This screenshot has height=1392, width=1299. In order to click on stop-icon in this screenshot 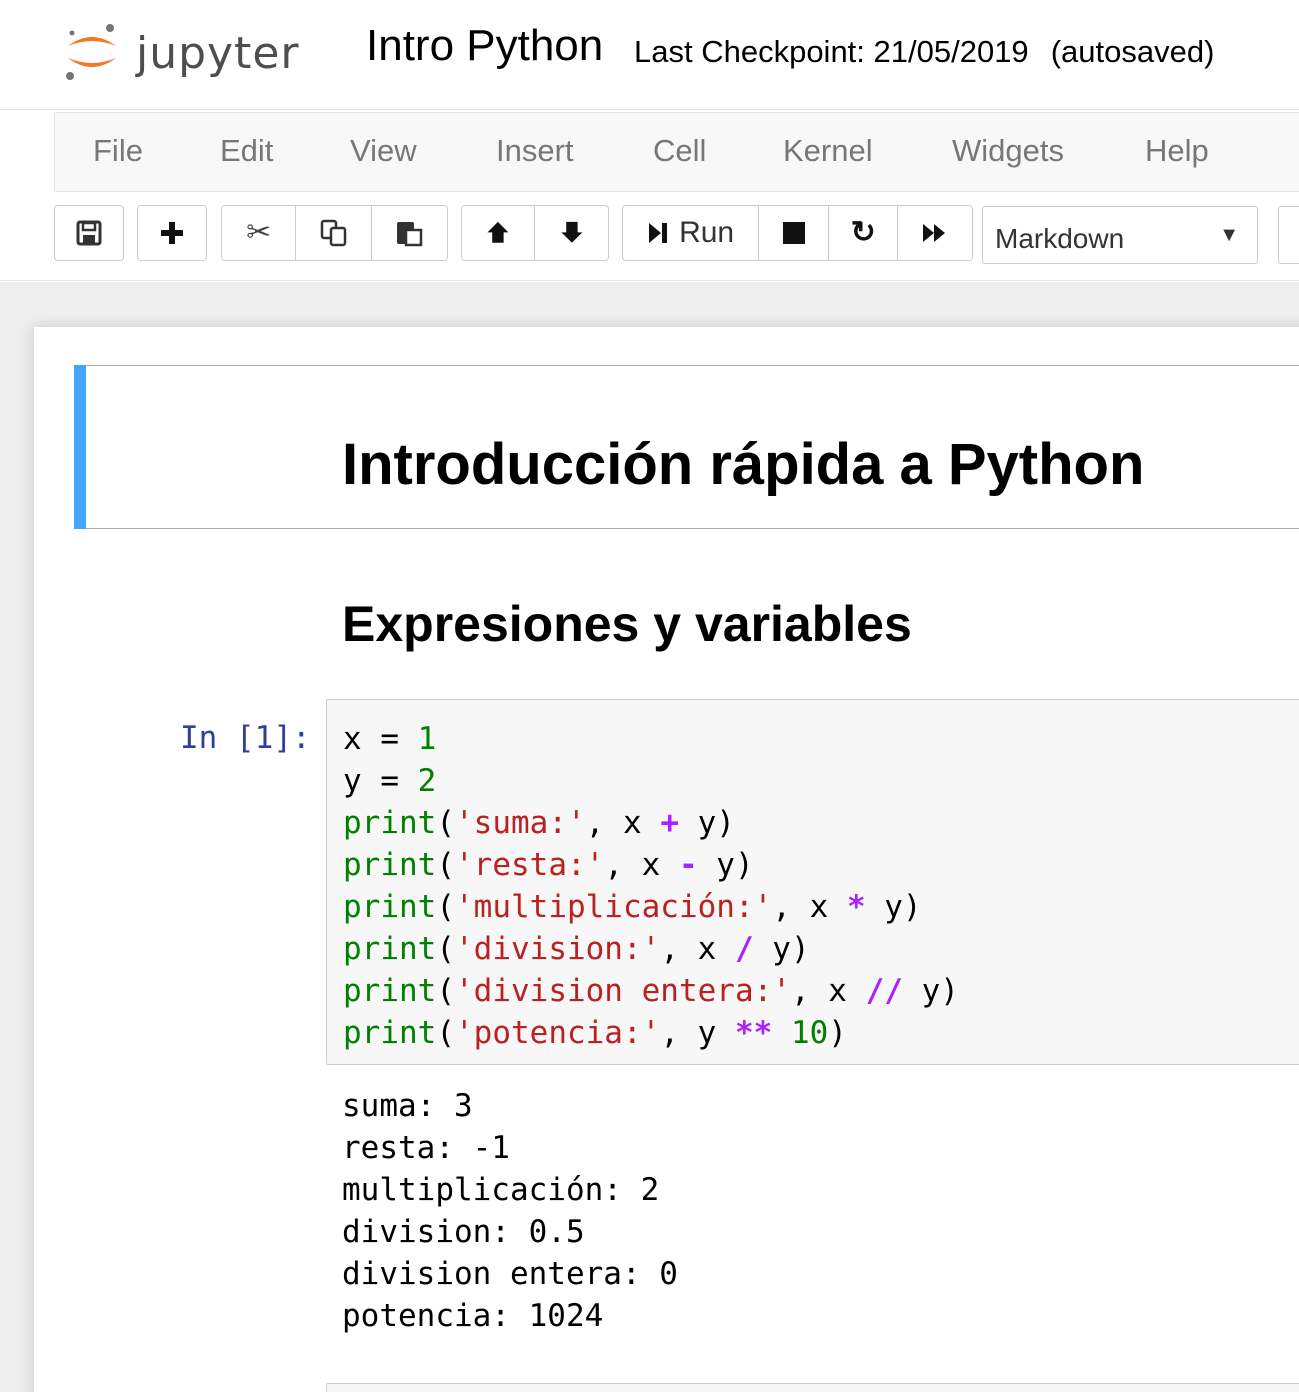, I will do `click(793, 233)`.